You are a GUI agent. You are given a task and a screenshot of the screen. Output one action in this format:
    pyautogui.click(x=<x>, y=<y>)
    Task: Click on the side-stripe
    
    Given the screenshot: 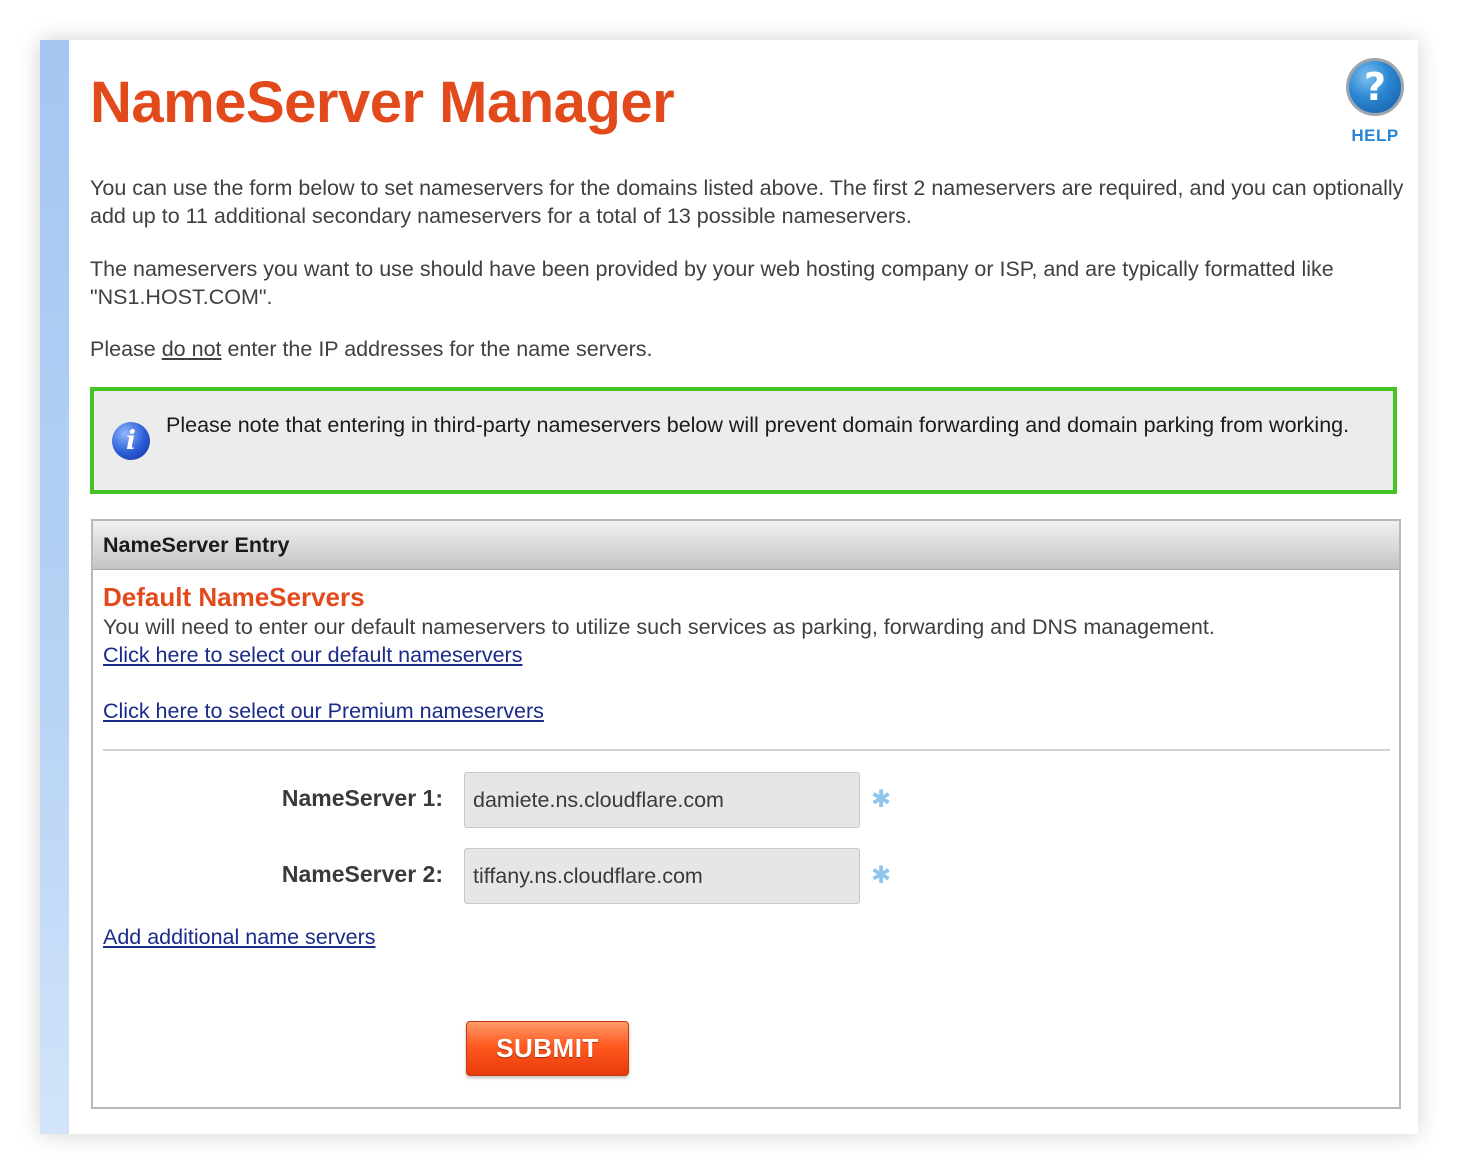 What is the action you would take?
    pyautogui.click(x=54, y=587)
    